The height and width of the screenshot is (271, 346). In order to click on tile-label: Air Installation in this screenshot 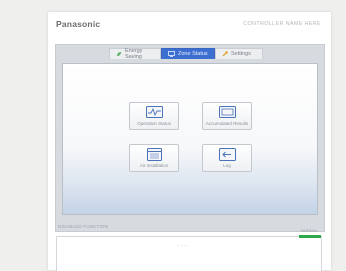, I will do `click(154, 165)`.